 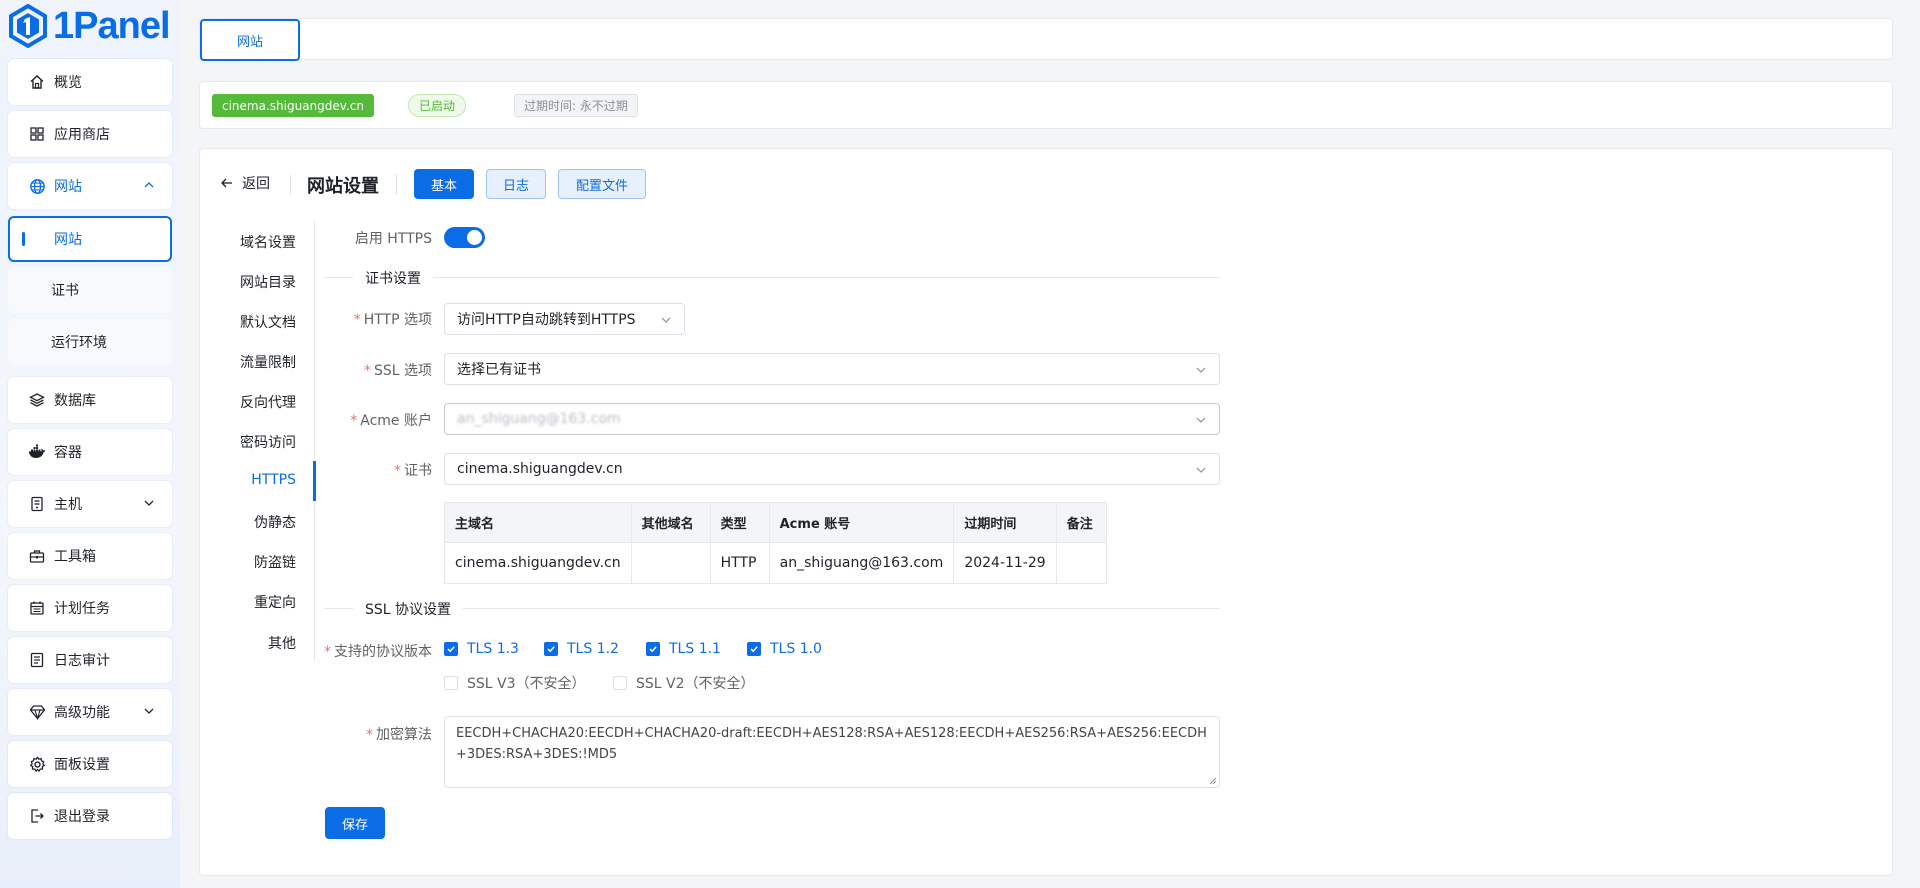 What do you see at coordinates (82, 817) in the screenshot?
I see `sidebar-item-label: 退出登录` at bounding box center [82, 817].